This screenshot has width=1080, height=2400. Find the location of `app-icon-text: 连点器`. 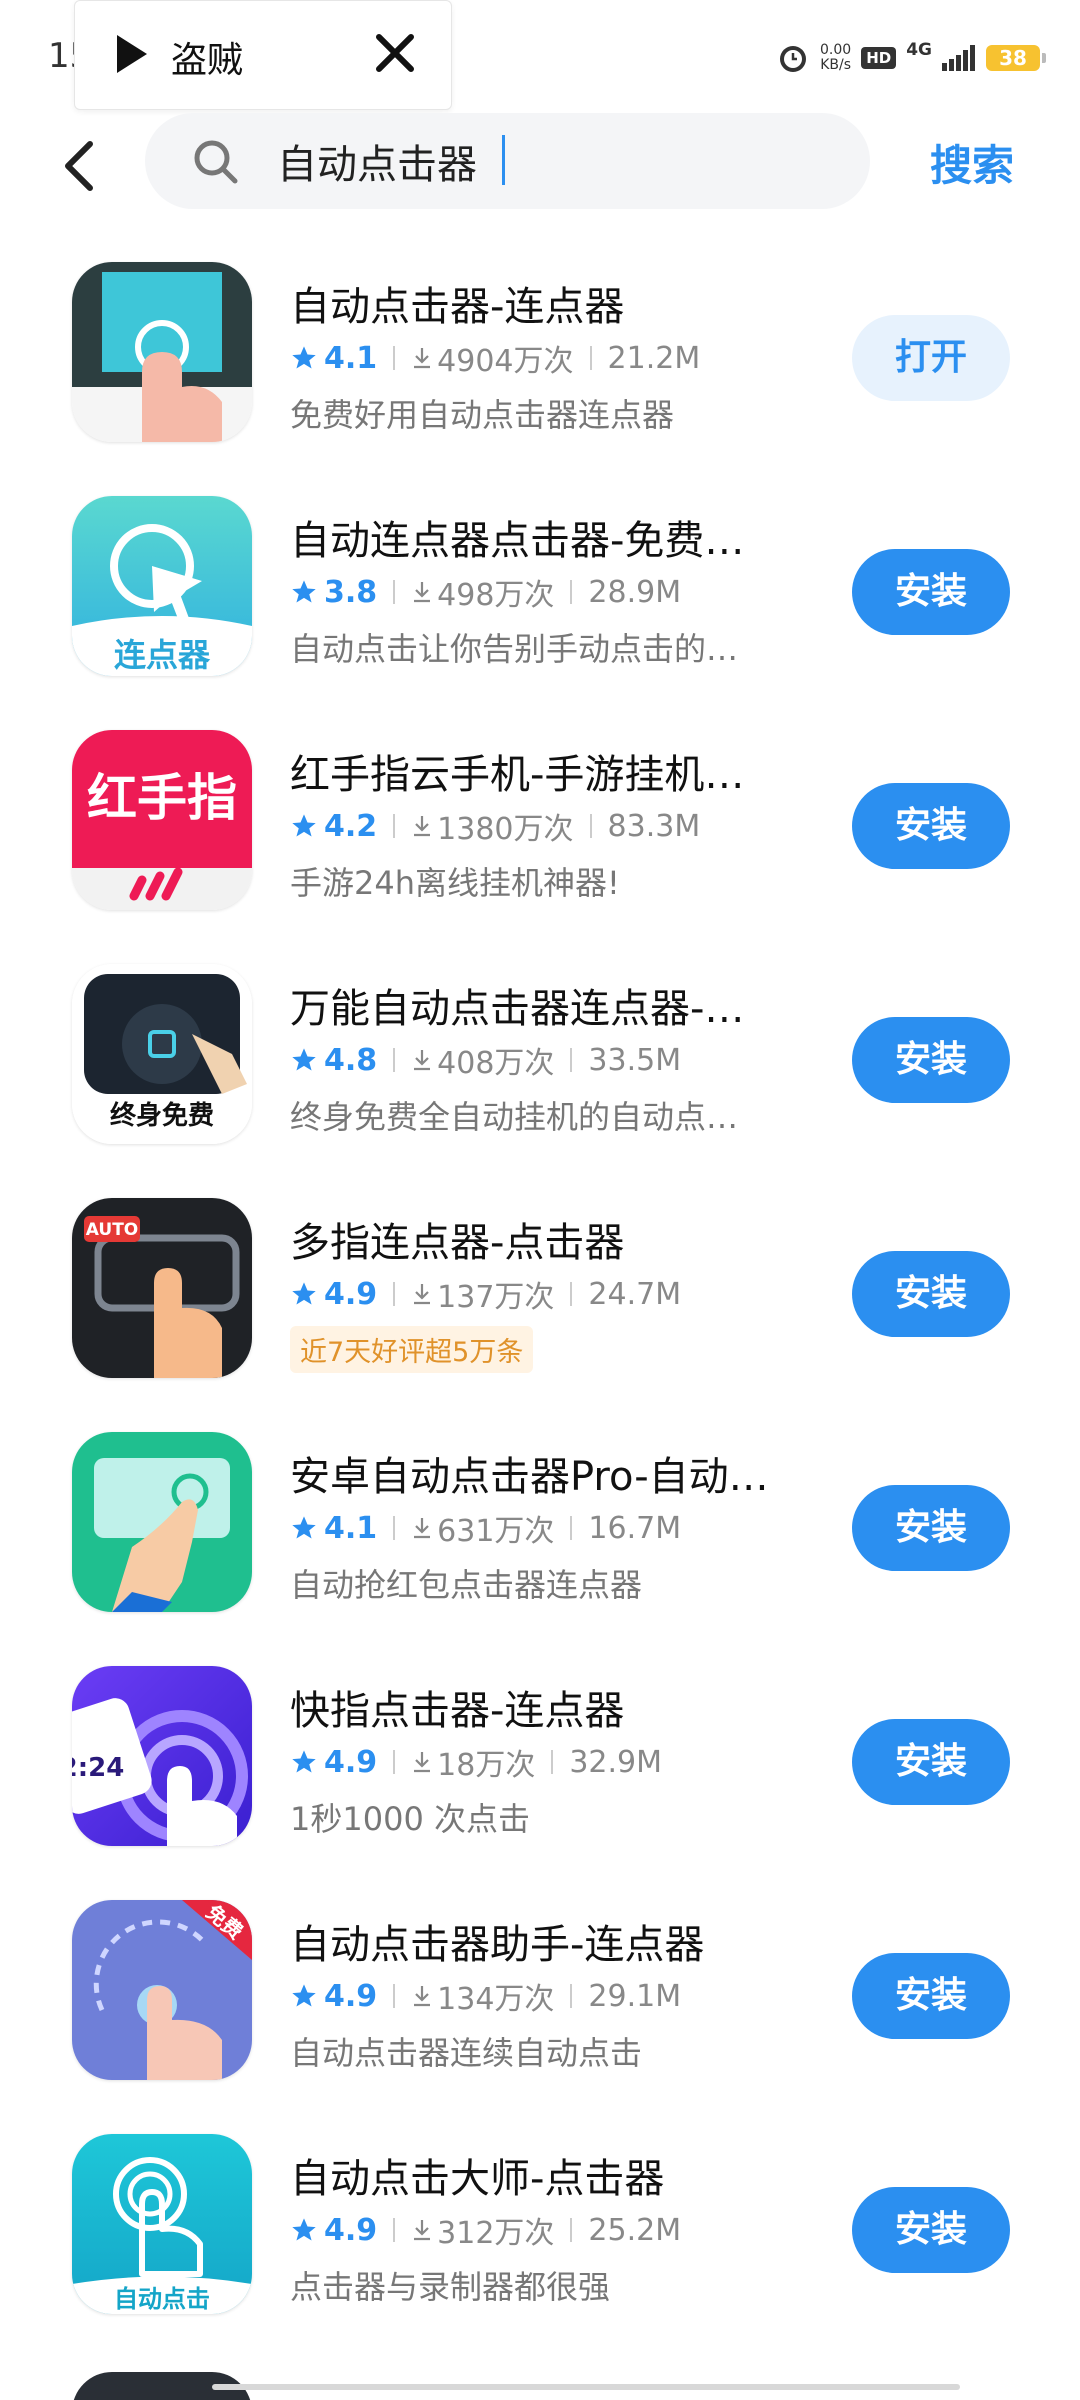

app-icon-text: 连点器 is located at coordinates (162, 655).